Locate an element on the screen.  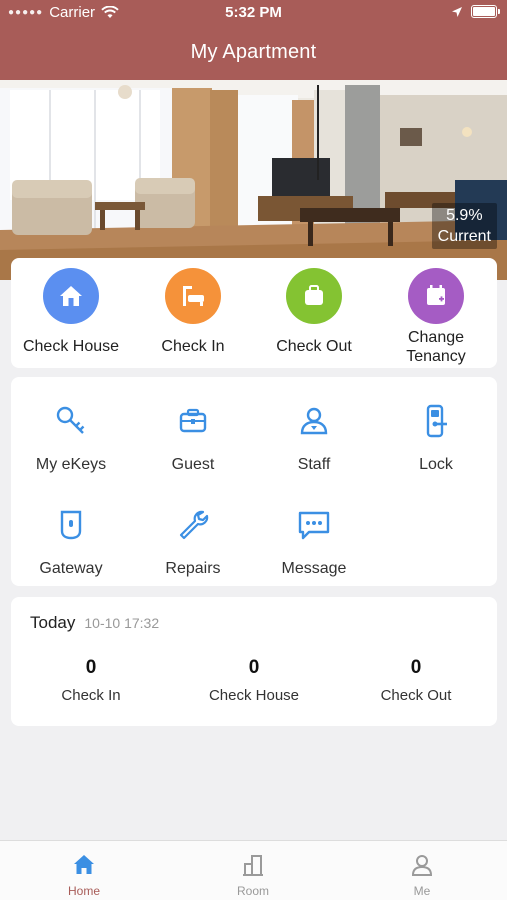
stat-check-in: 0 Check In is located at coordinates (91, 680).